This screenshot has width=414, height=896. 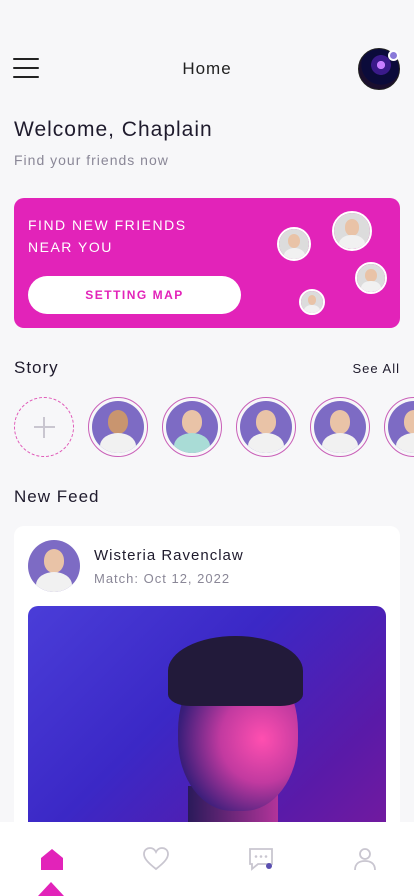 What do you see at coordinates (169, 555) in the screenshot?
I see `post-author-name: Wisteria Ravenclaw` at bounding box center [169, 555].